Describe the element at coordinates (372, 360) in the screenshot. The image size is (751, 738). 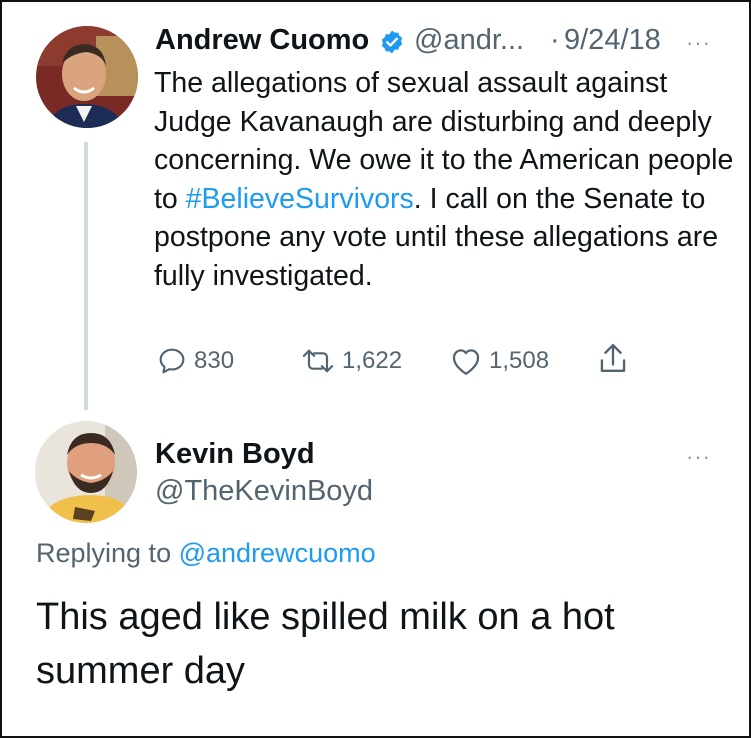
I see `retweet-count: 1,622` at that location.